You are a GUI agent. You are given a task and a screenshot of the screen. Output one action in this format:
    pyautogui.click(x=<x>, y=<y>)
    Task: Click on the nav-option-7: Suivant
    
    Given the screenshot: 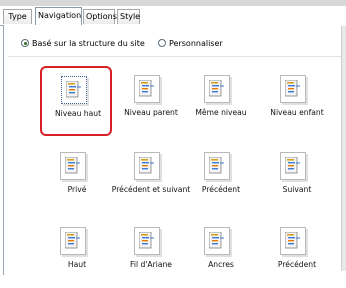 What is the action you would take?
    pyautogui.click(x=296, y=178)
    